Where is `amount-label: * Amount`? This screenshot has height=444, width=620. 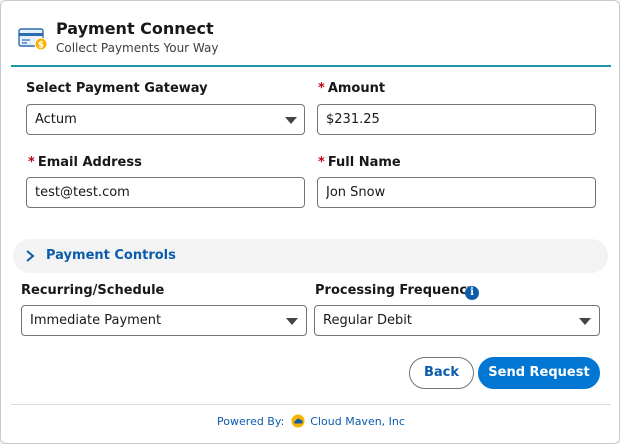
amount-label: * Amount is located at coordinates (352, 88).